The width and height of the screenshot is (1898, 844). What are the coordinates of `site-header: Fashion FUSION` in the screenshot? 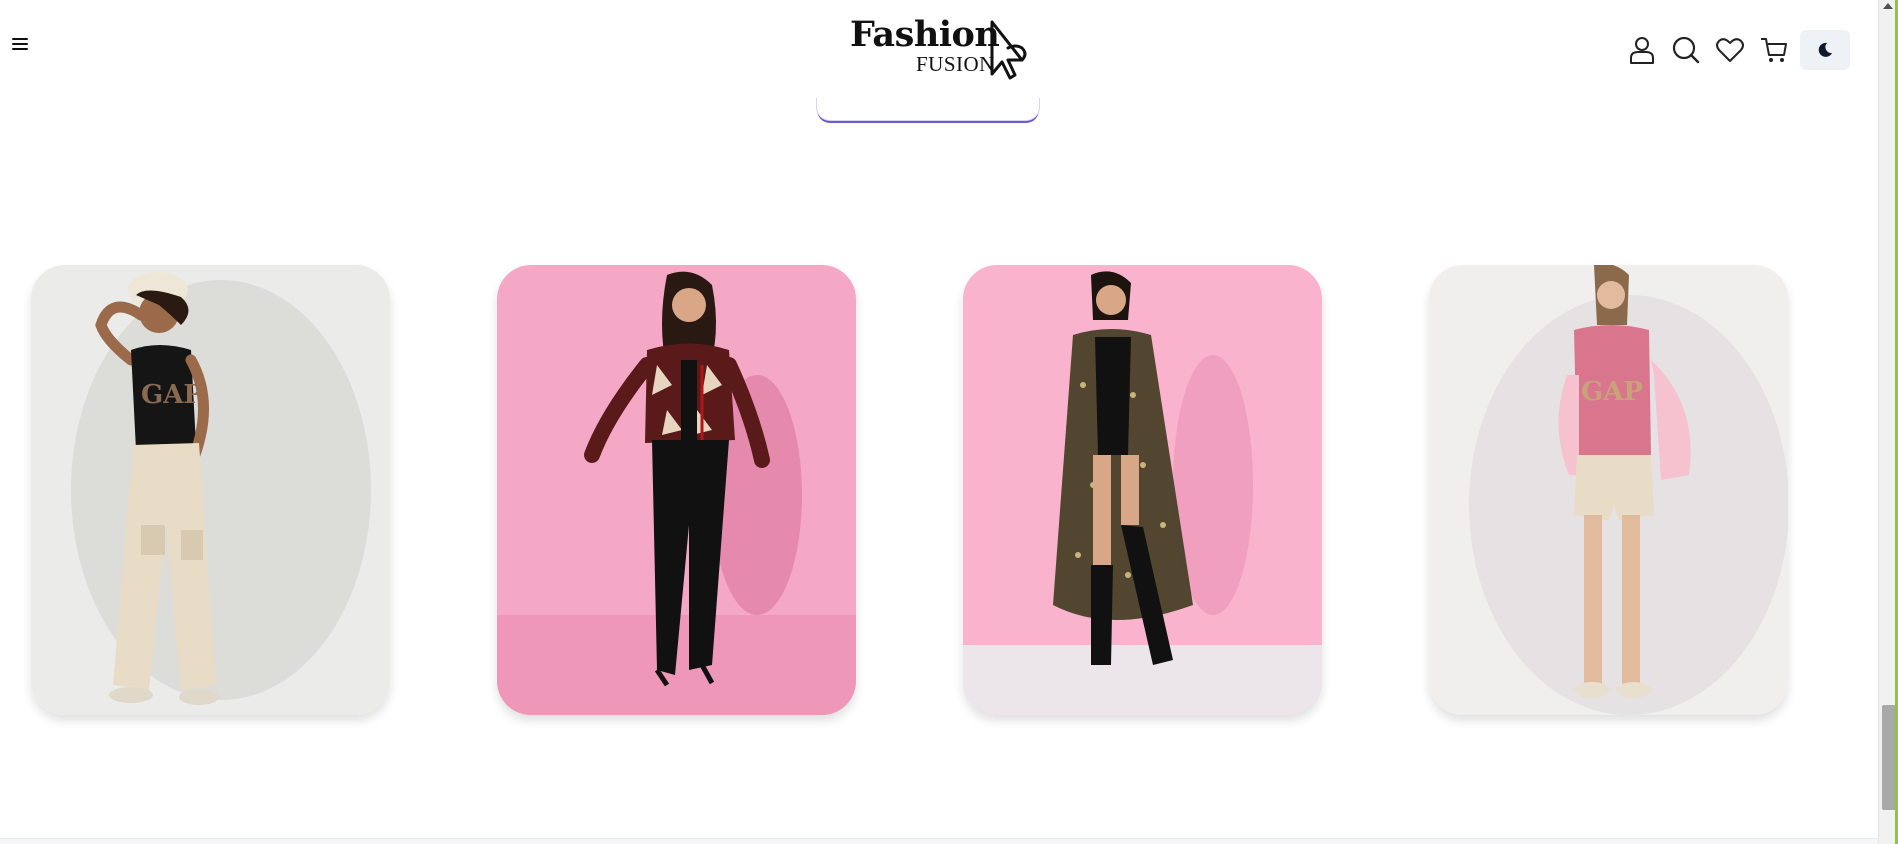 It's located at (939, 49).